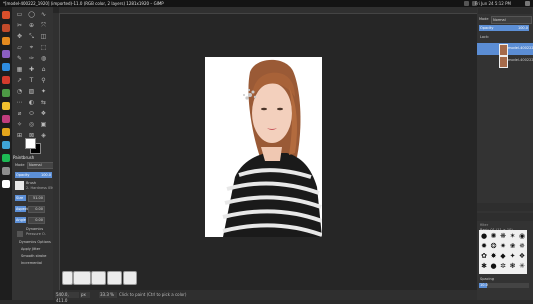  I want to click on scale-icon: ▣, so click(43, 124).